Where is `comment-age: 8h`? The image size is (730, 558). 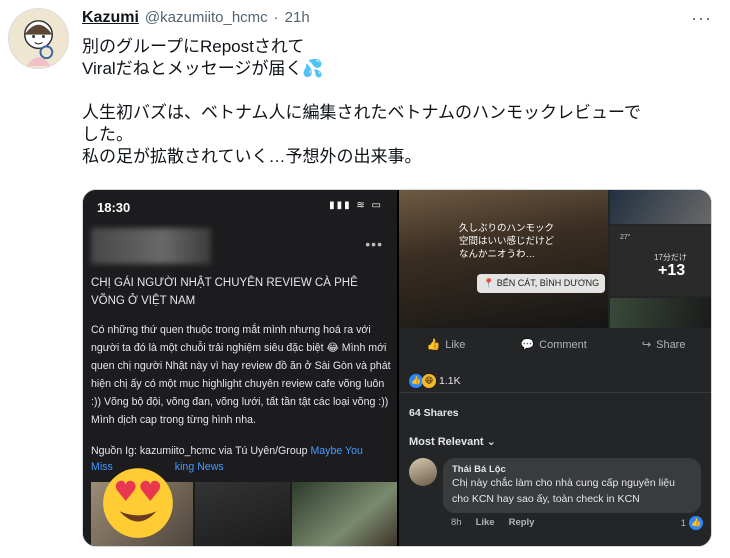
comment-age: 8h is located at coordinates (456, 522).